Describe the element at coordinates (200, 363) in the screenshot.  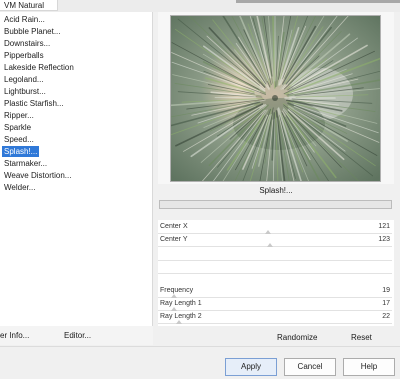
I see `dialog-footer` at that location.